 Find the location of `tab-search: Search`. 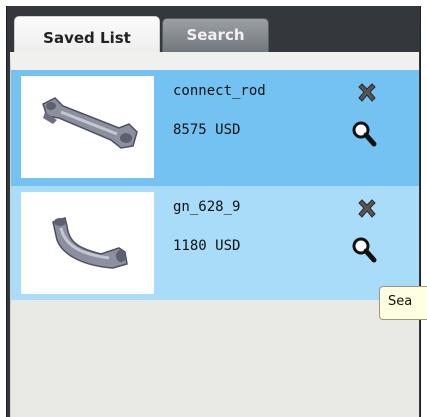

tab-search: Search is located at coordinates (215, 36).